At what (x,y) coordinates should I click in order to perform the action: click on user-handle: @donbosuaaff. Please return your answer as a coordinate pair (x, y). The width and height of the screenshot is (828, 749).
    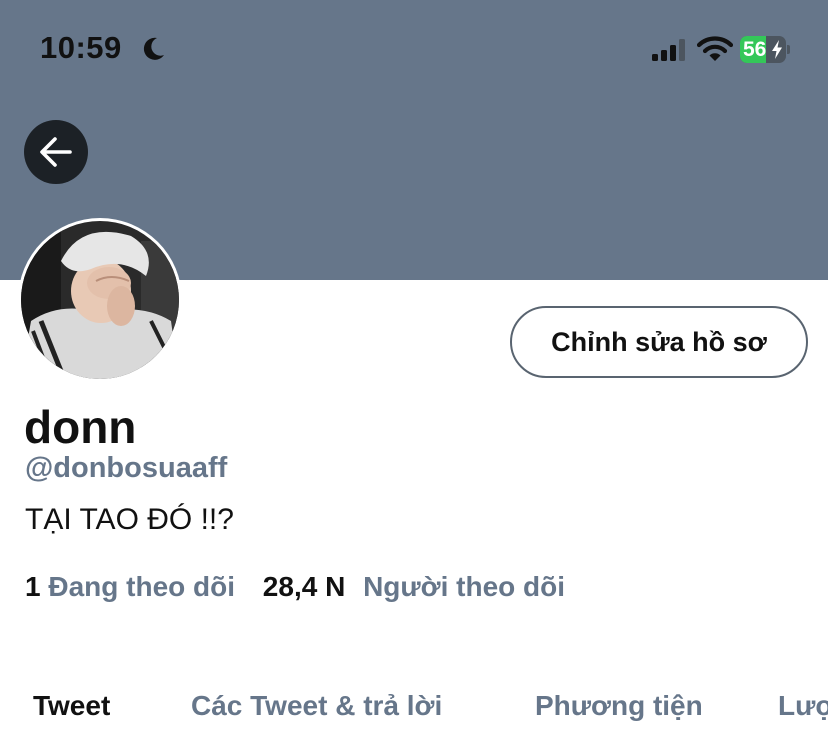
    Looking at the image, I should click on (126, 468).